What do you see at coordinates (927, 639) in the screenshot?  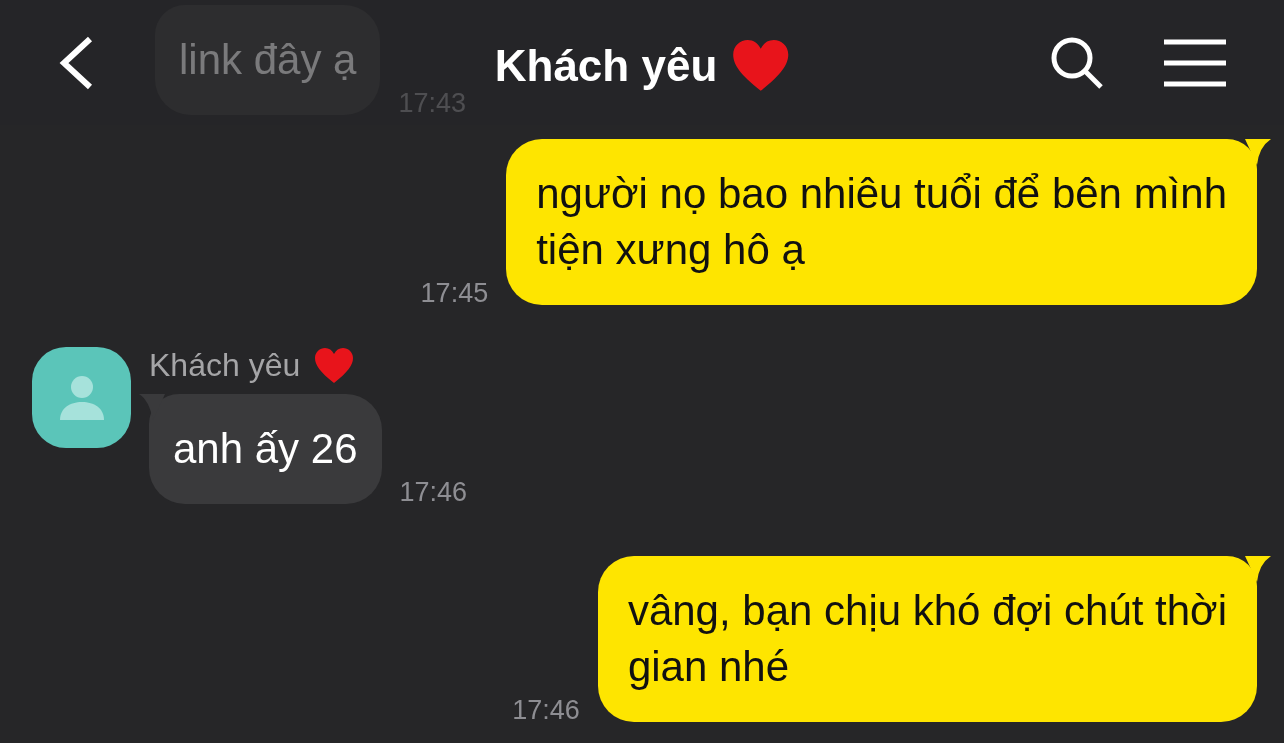 I see `message-text: vâng, bạn chịu khó đợi chút thời gian nhé` at bounding box center [927, 639].